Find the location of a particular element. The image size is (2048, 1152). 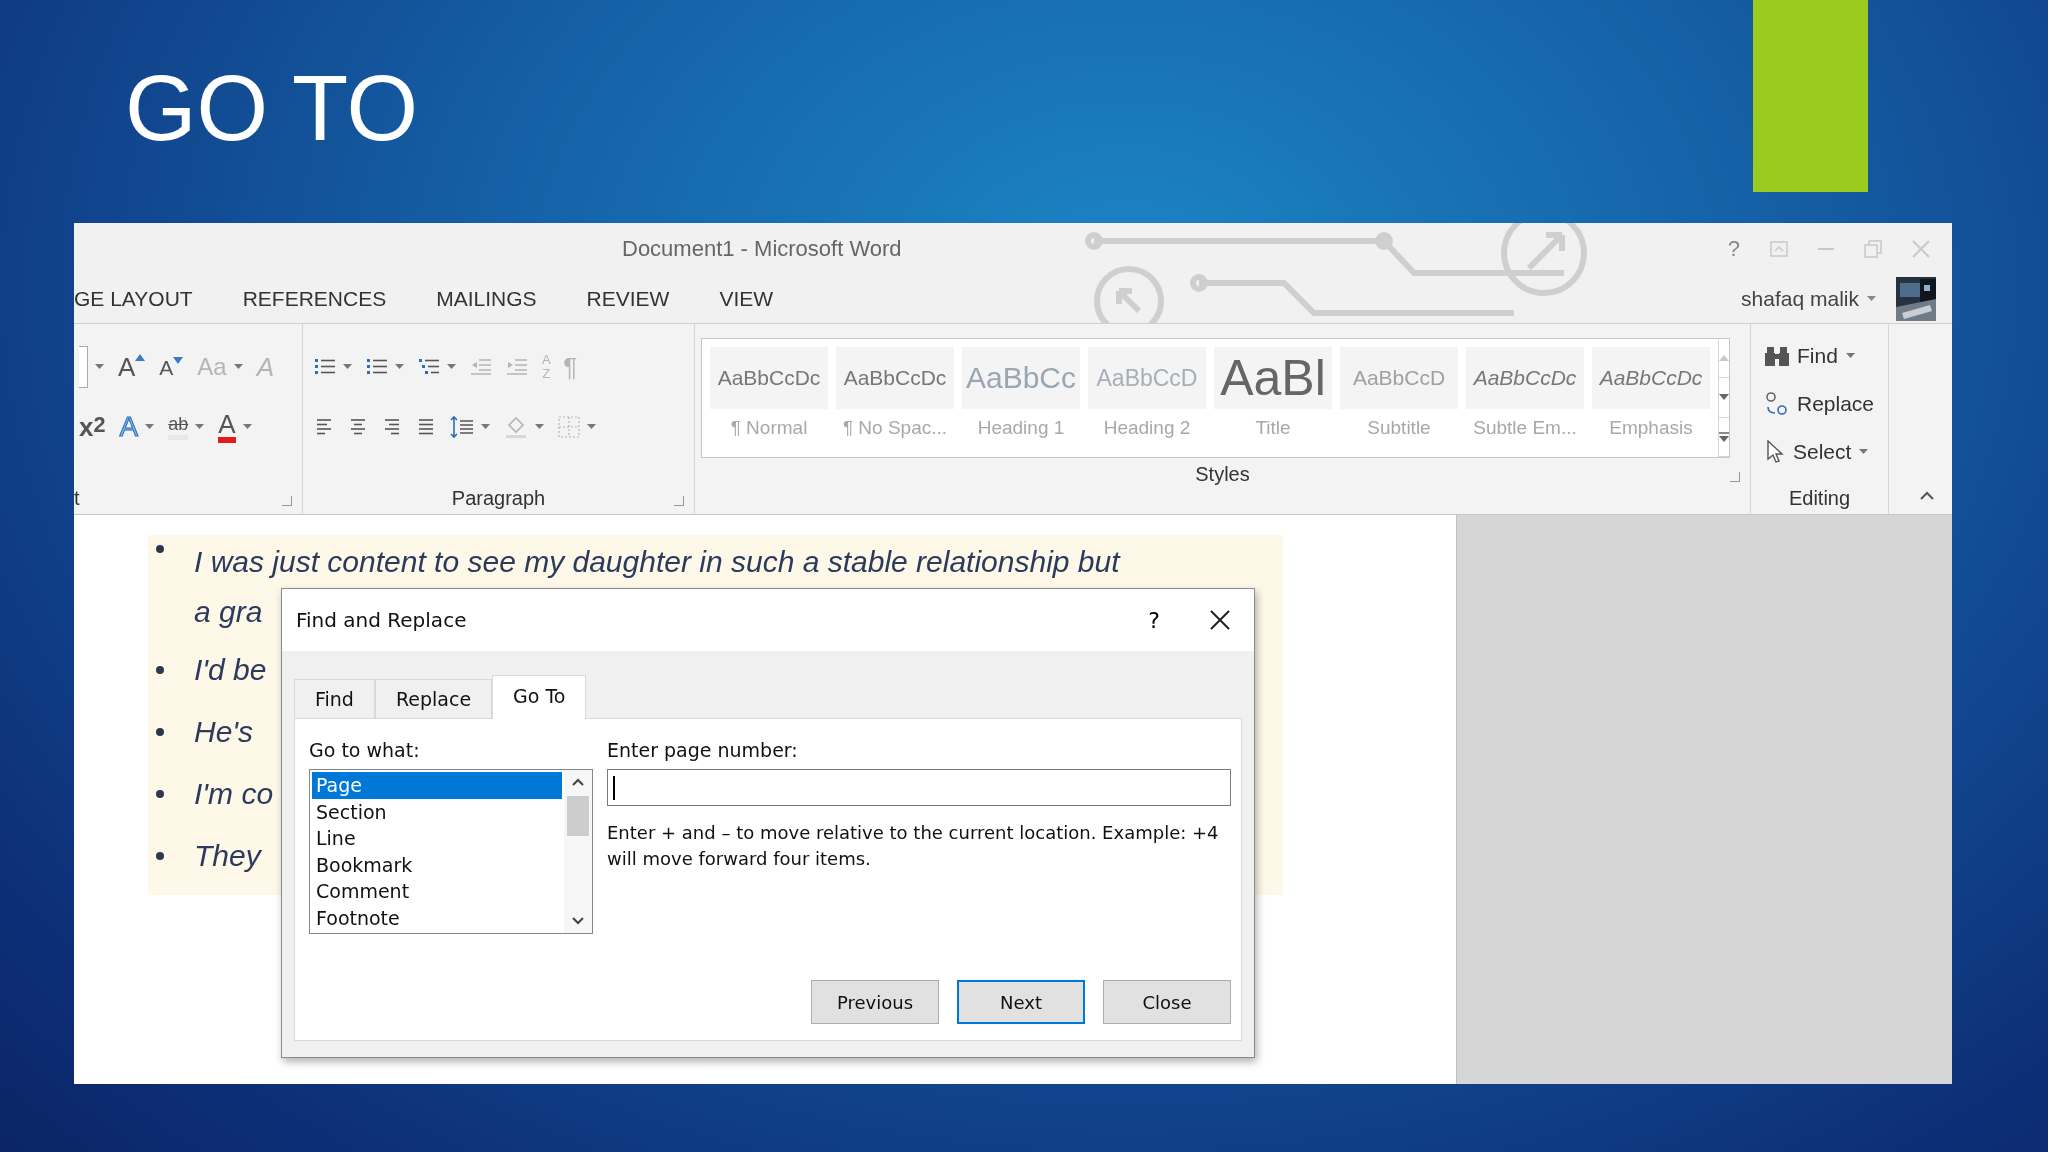

caret-up-icon is located at coordinates (1927, 495).